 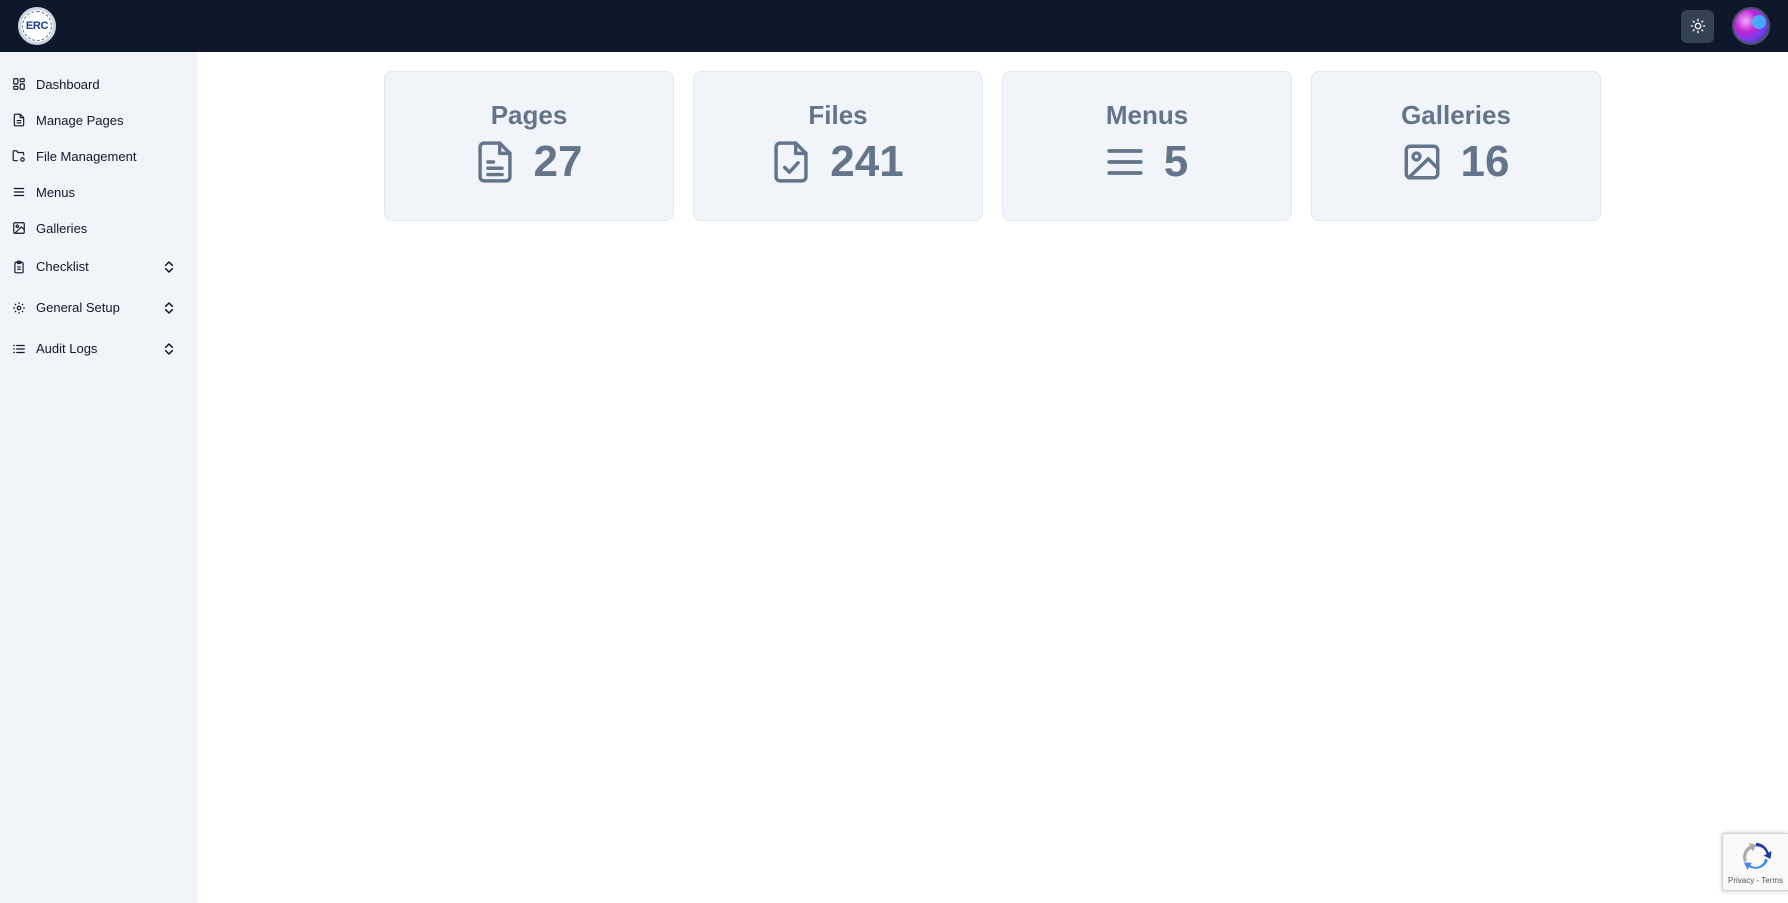 What do you see at coordinates (867, 161) in the screenshot?
I see `stat-card-value: 241` at bounding box center [867, 161].